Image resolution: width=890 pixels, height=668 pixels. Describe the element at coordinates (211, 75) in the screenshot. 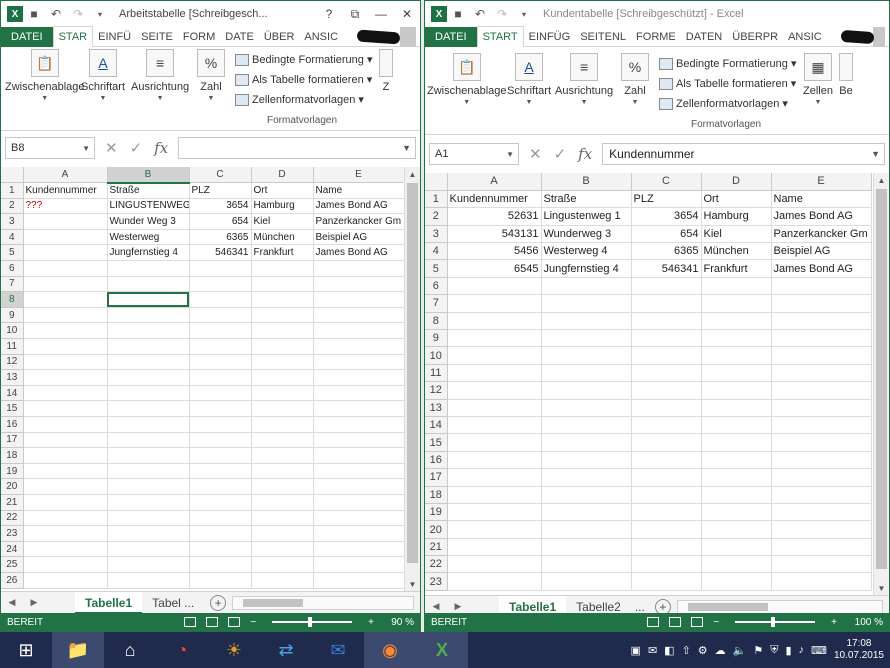

I see `number-group: % Zahl ▼` at that location.